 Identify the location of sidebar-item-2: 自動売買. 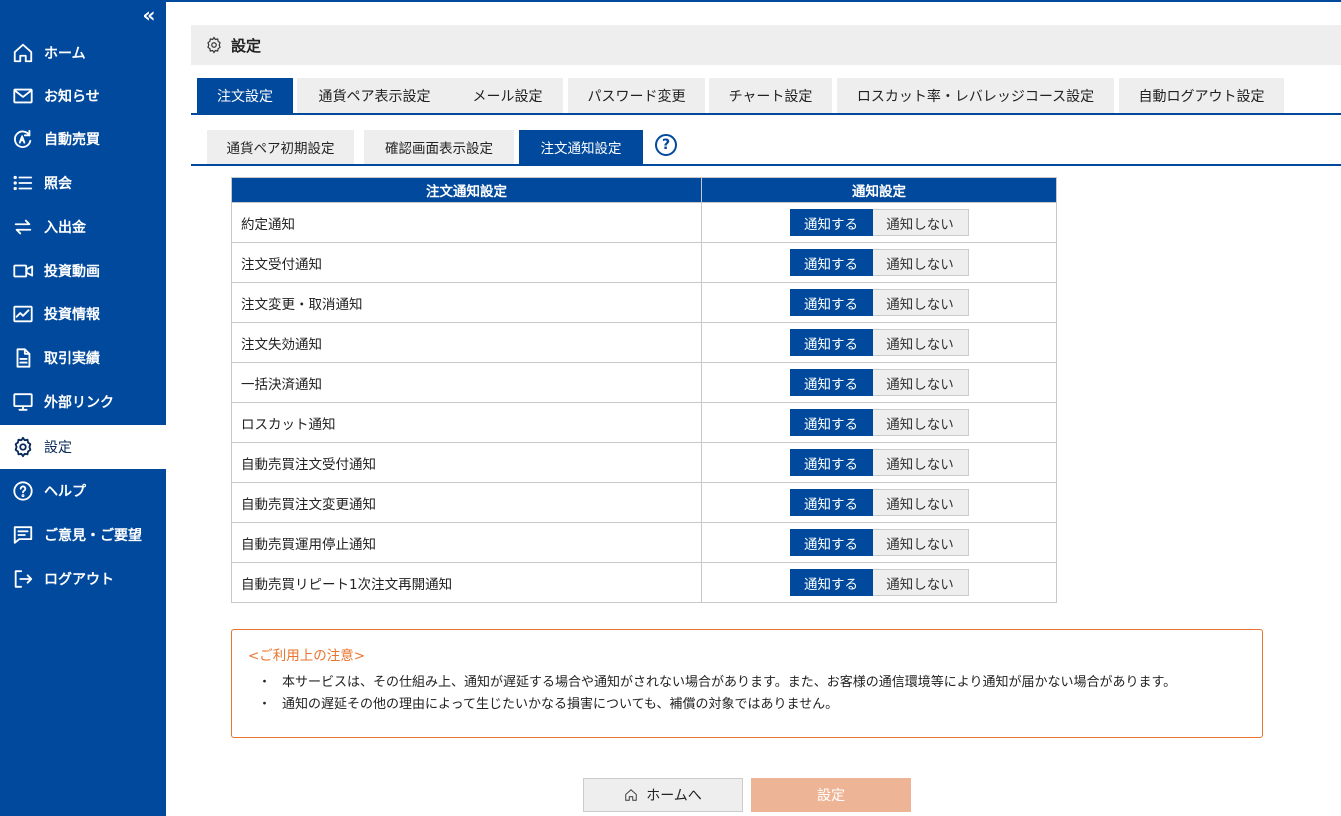
(83, 139).